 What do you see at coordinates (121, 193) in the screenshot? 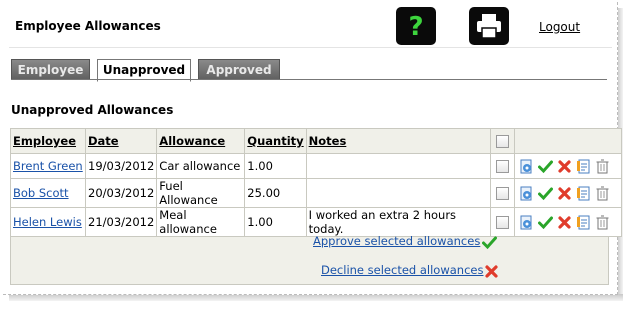
I see `date-cell: 20/03/2012` at bounding box center [121, 193].